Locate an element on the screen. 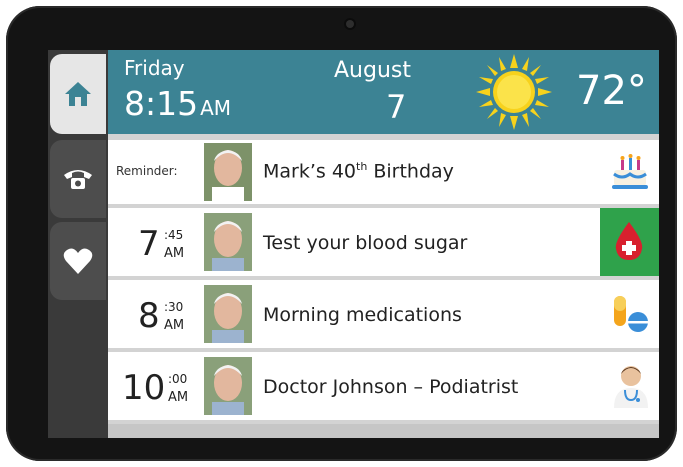  reminder-text: Mark’s 40th Birthday is located at coordinates (358, 171).